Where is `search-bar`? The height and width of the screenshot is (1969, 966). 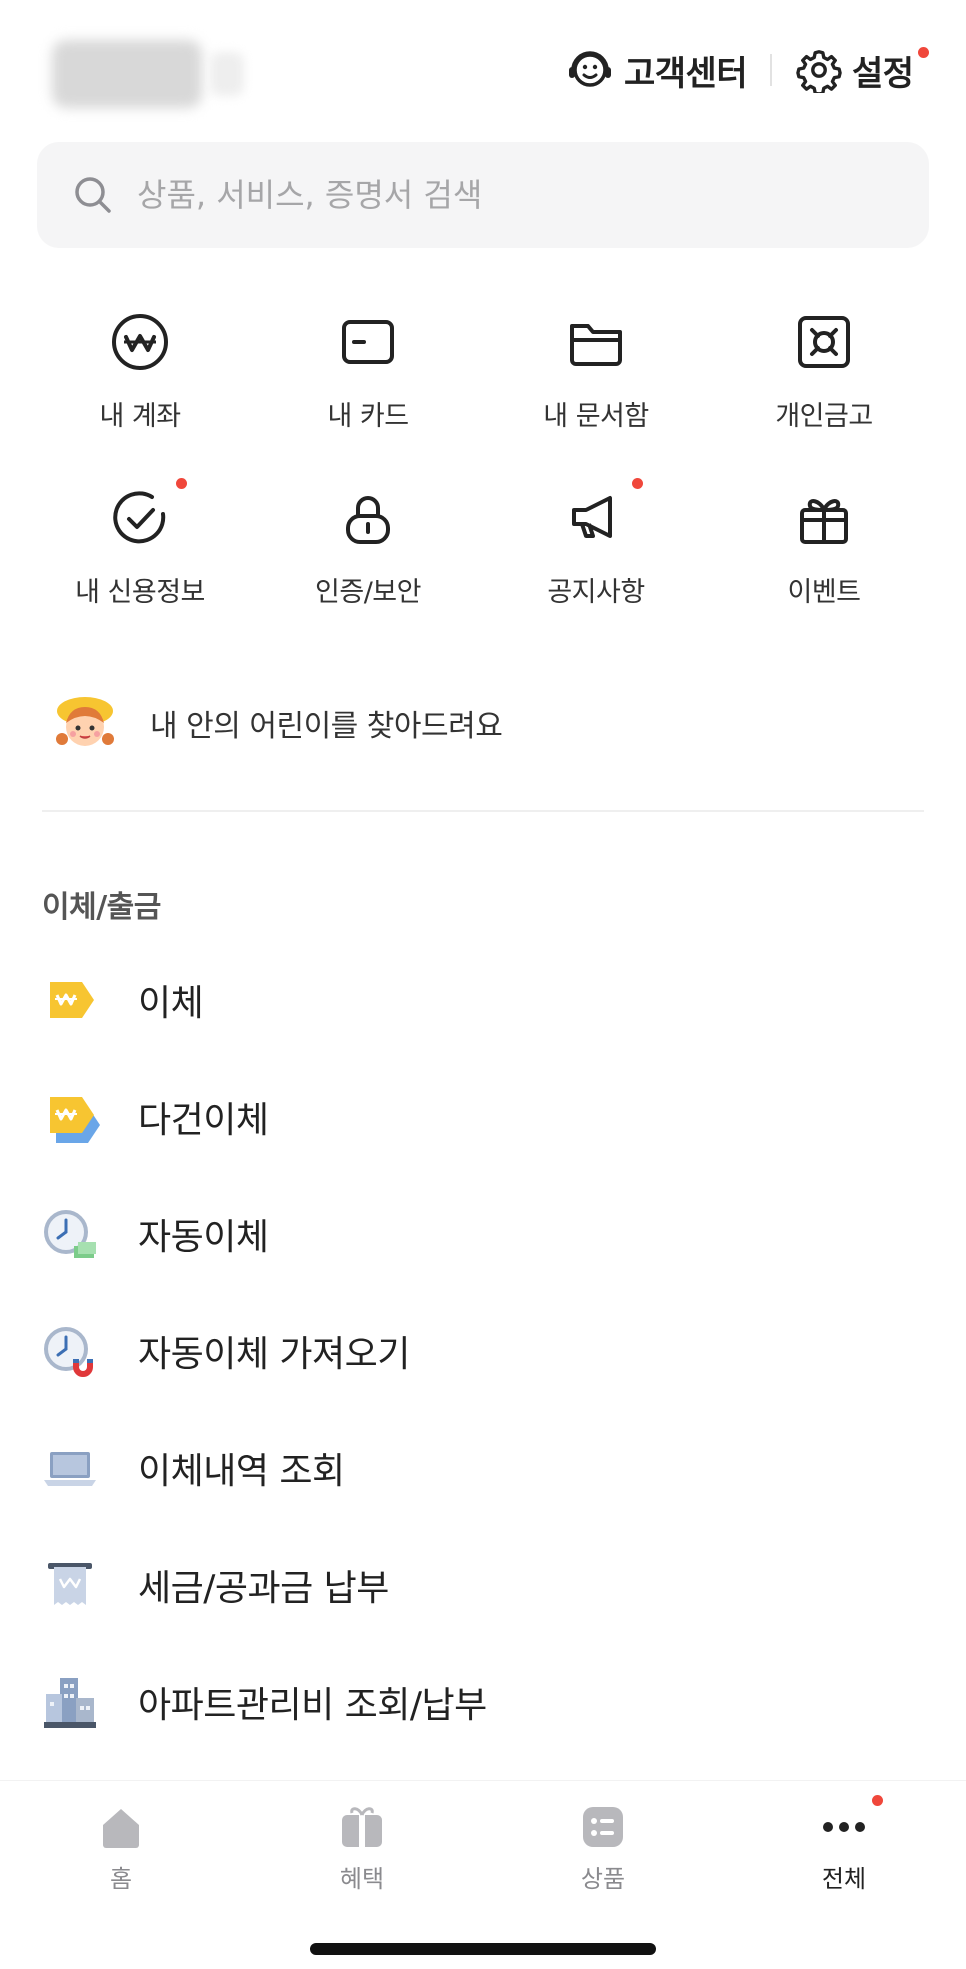
search-bar is located at coordinates (483, 195).